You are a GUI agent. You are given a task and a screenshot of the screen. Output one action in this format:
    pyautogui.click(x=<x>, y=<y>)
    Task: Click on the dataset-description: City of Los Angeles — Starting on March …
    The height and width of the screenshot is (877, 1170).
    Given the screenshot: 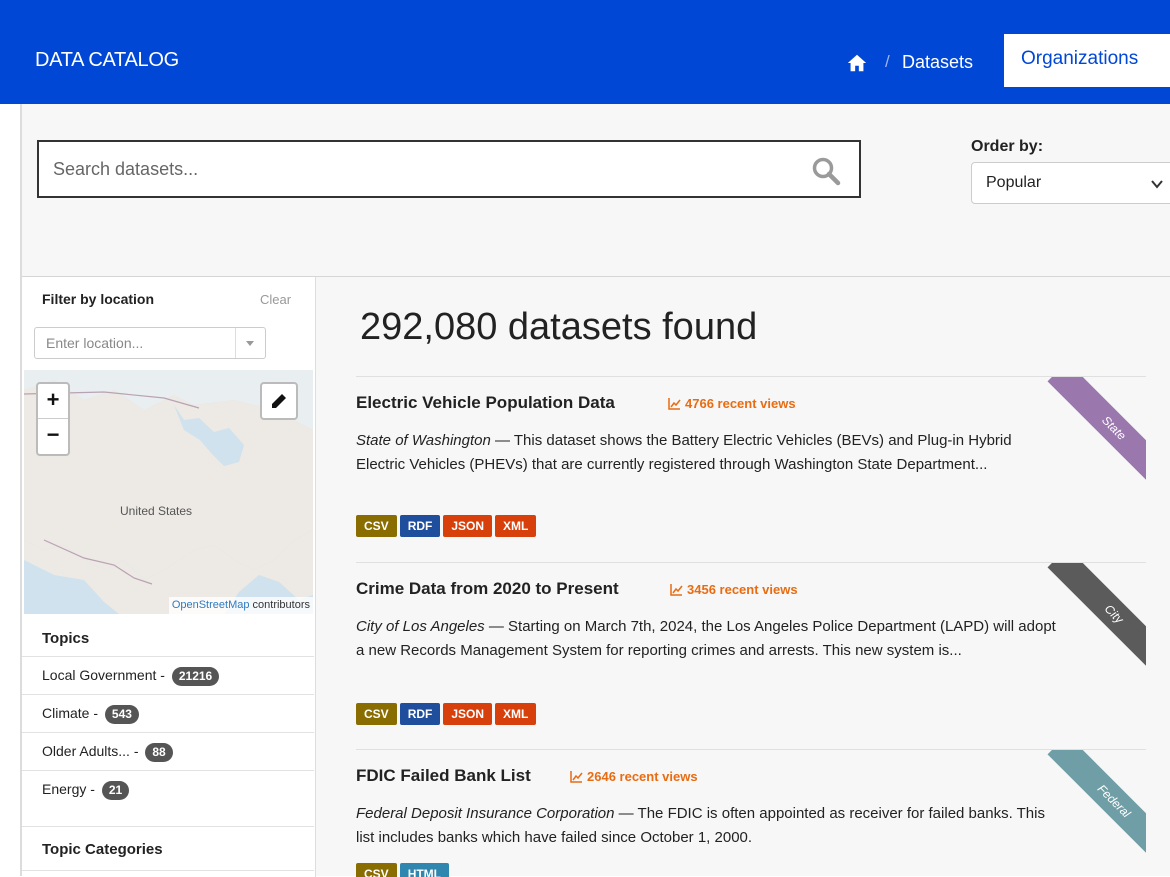 What is the action you would take?
    pyautogui.click(x=706, y=639)
    